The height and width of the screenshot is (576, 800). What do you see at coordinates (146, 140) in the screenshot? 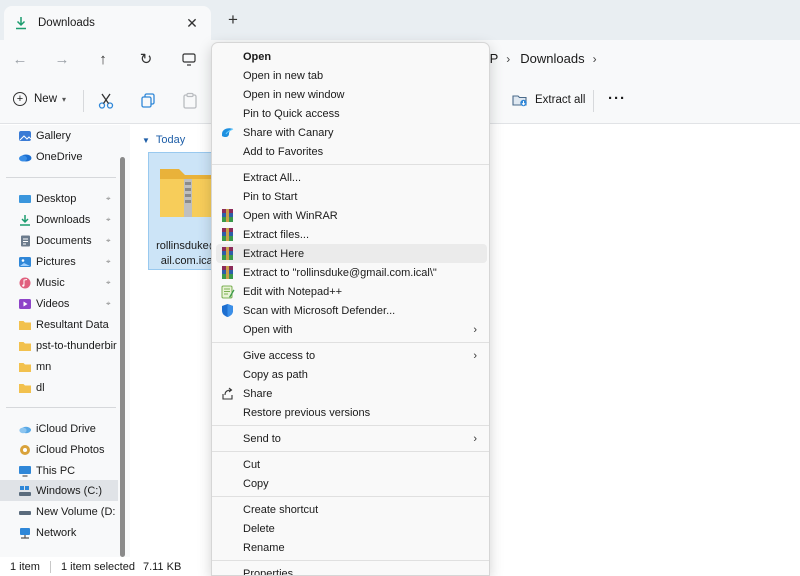
I see `chevron-down-icon: ▼` at bounding box center [146, 140].